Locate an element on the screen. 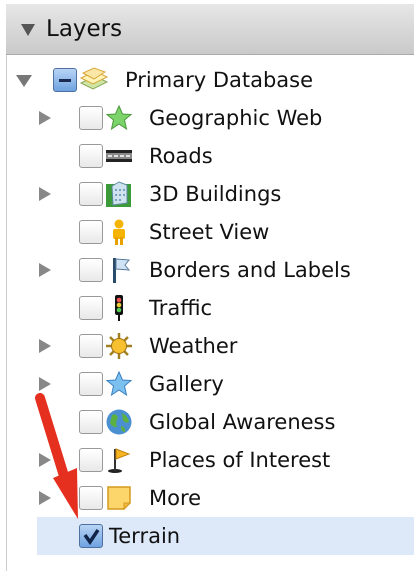  globe-icon is located at coordinates (119, 422).